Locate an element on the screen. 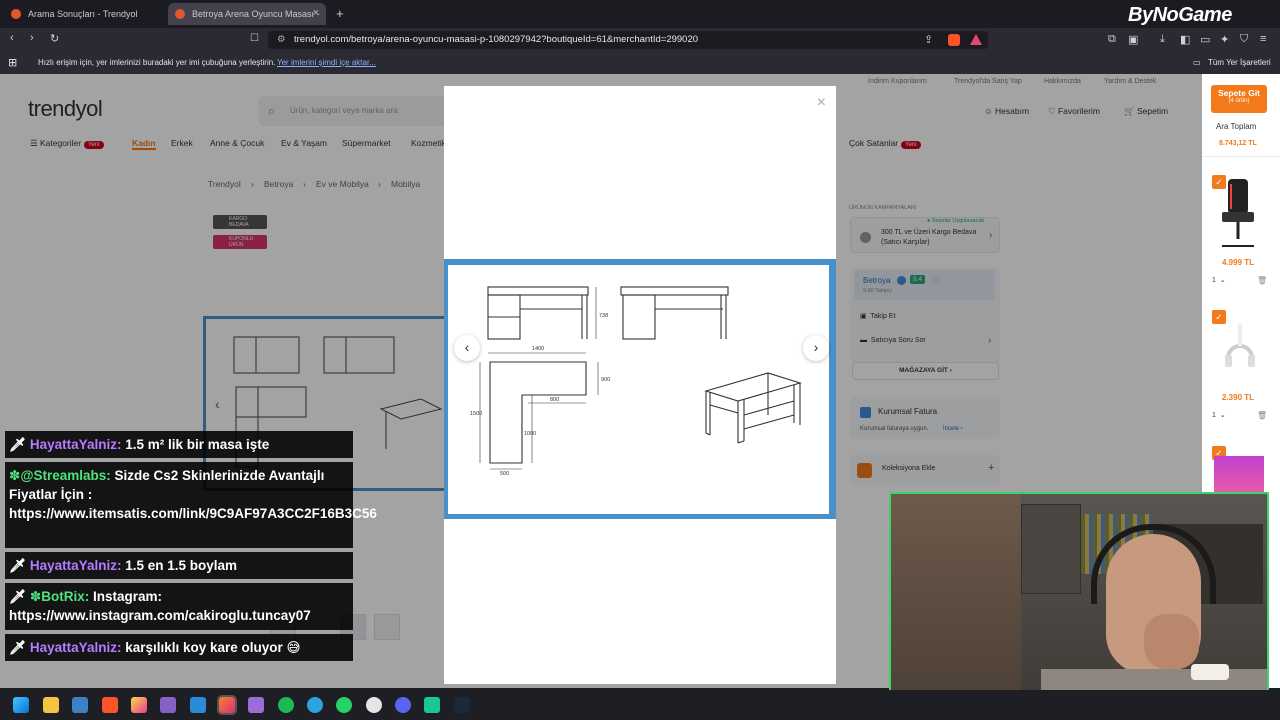  dim-label-leg: 500 is located at coordinates (504, 474).